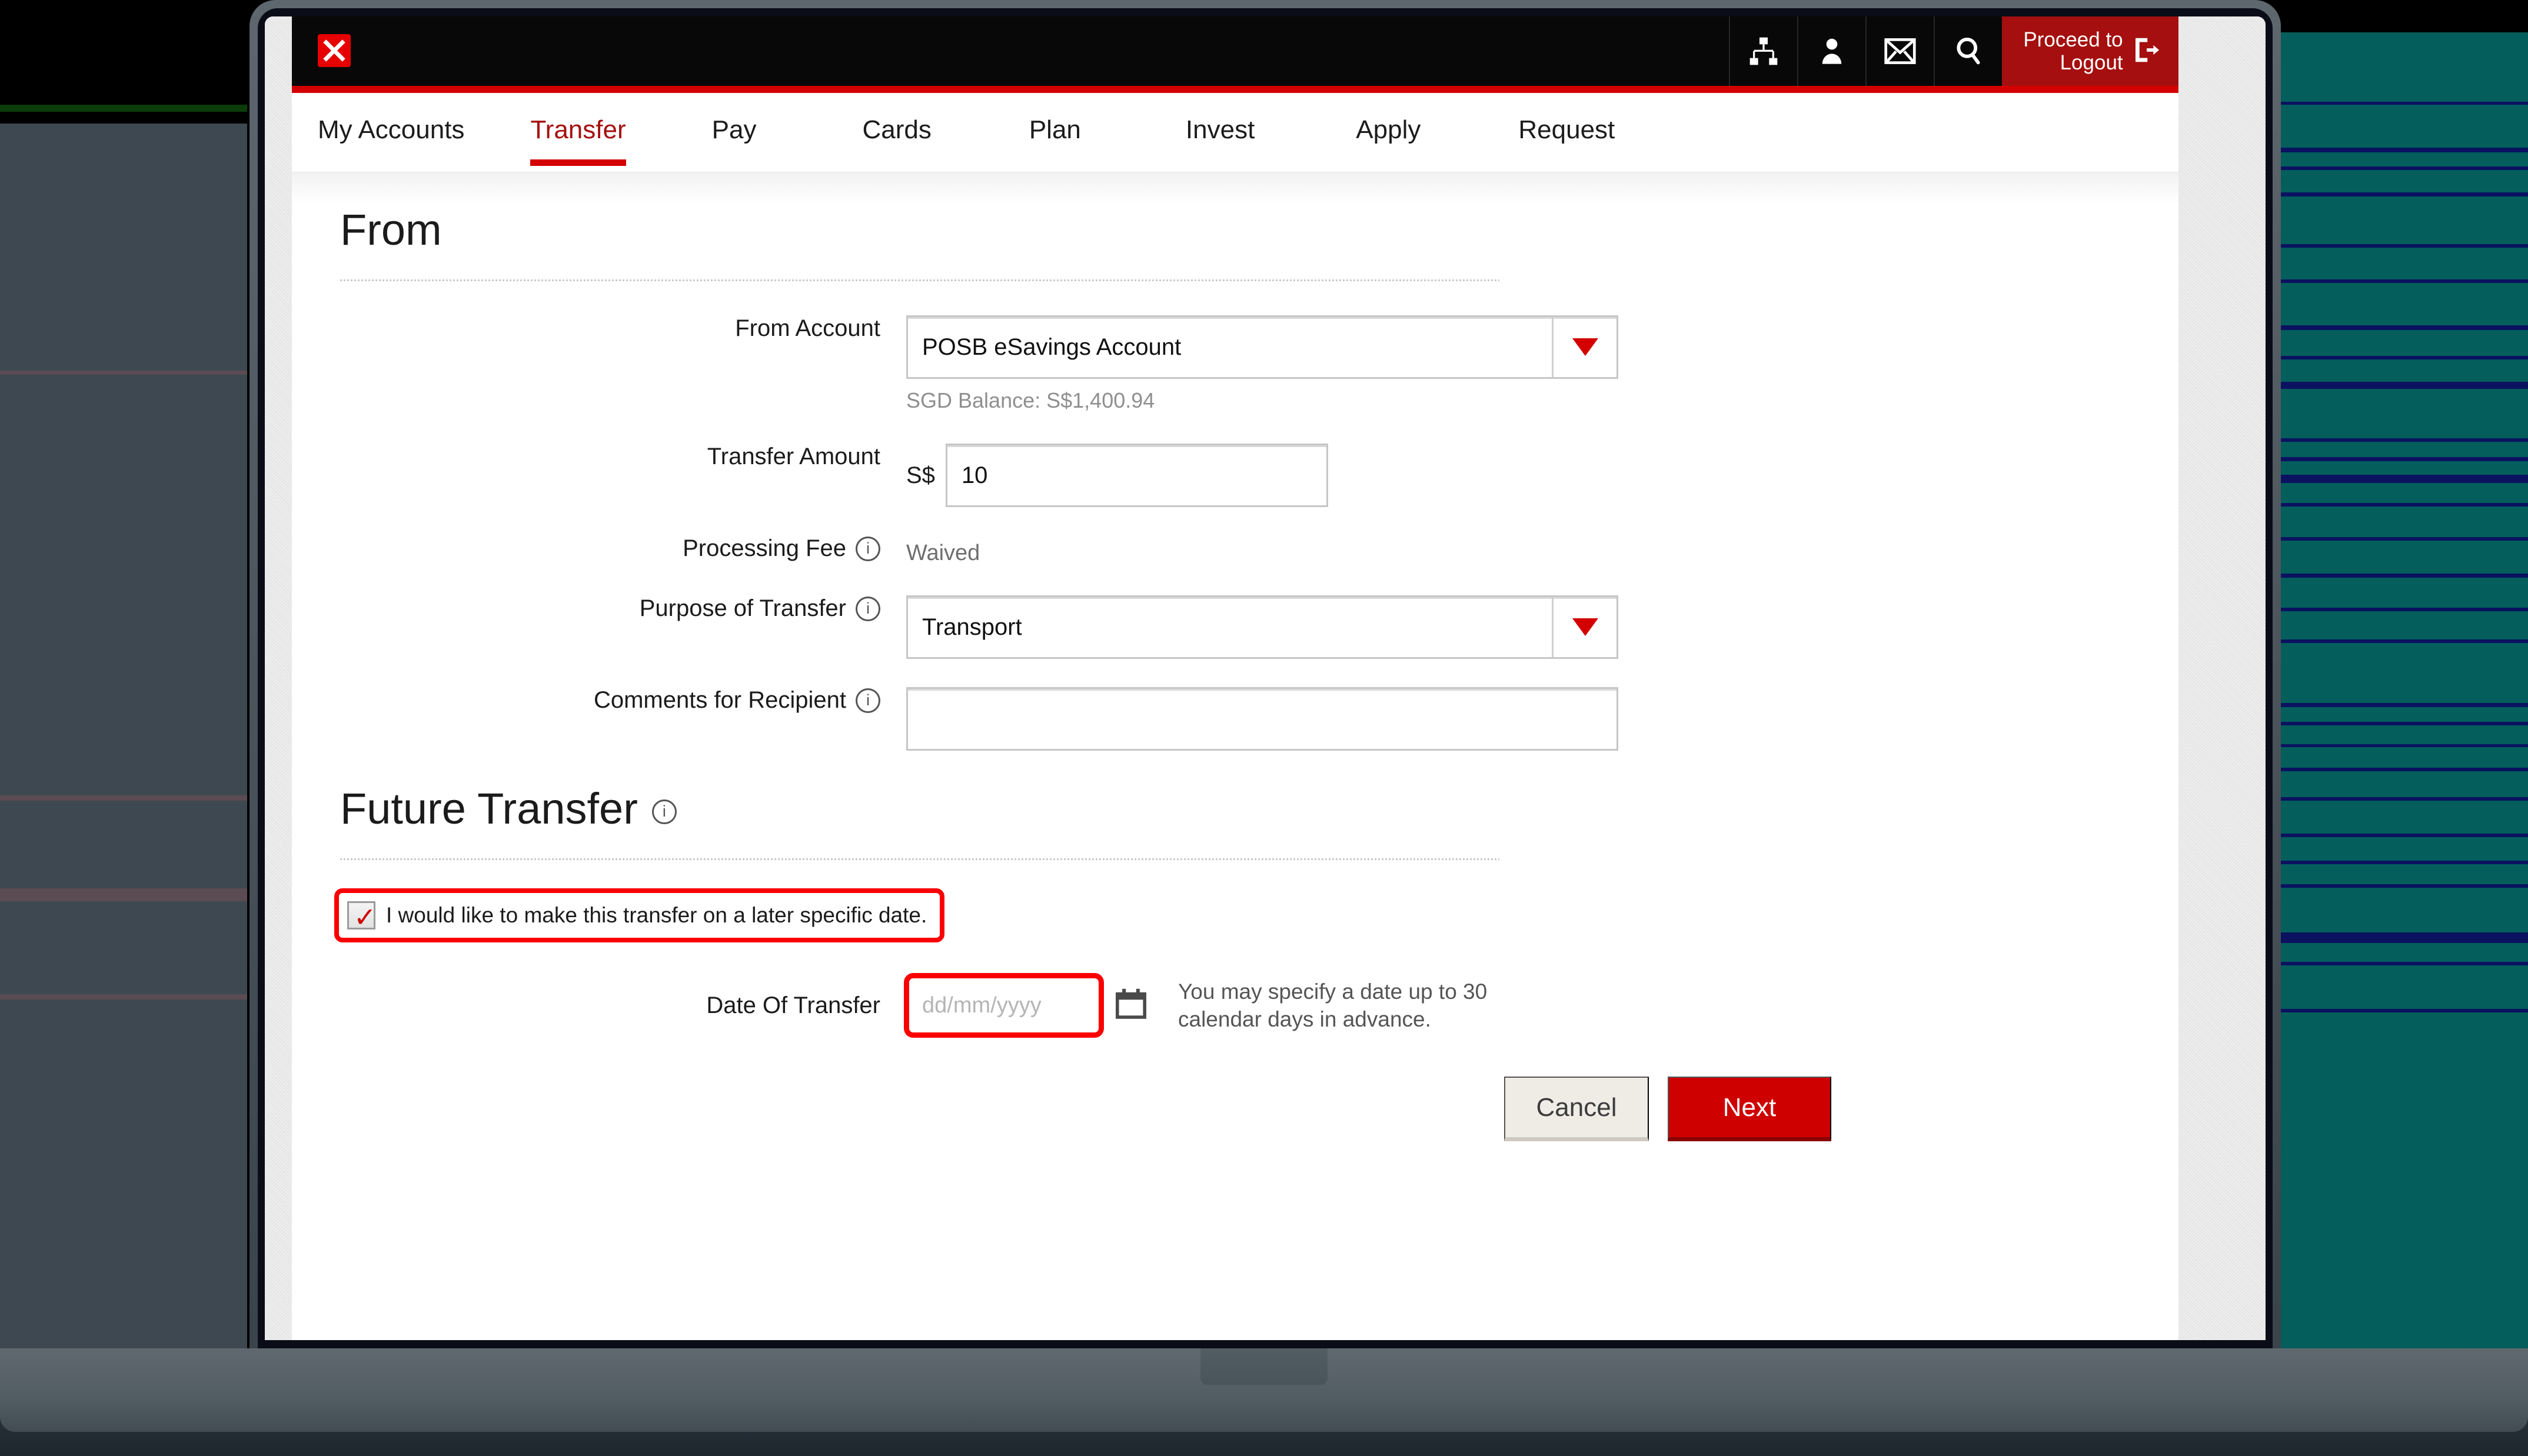  I want to click on date-of-transfer-placeholder: dd/mm/yyyy, so click(982, 1005).